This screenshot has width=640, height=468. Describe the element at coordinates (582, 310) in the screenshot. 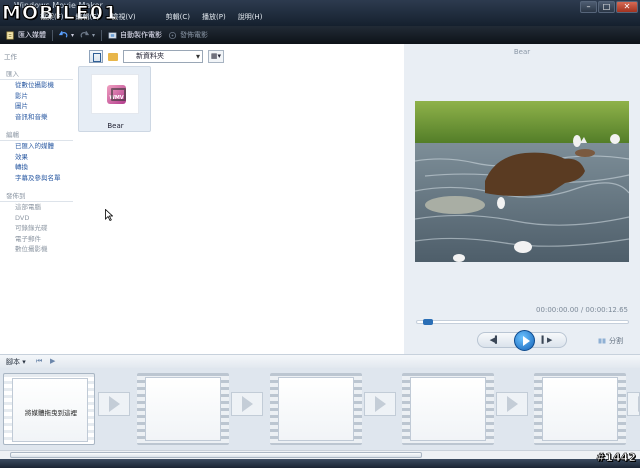

I see `timecode-display: 00:00:00.00 / 00:00:12.65` at that location.